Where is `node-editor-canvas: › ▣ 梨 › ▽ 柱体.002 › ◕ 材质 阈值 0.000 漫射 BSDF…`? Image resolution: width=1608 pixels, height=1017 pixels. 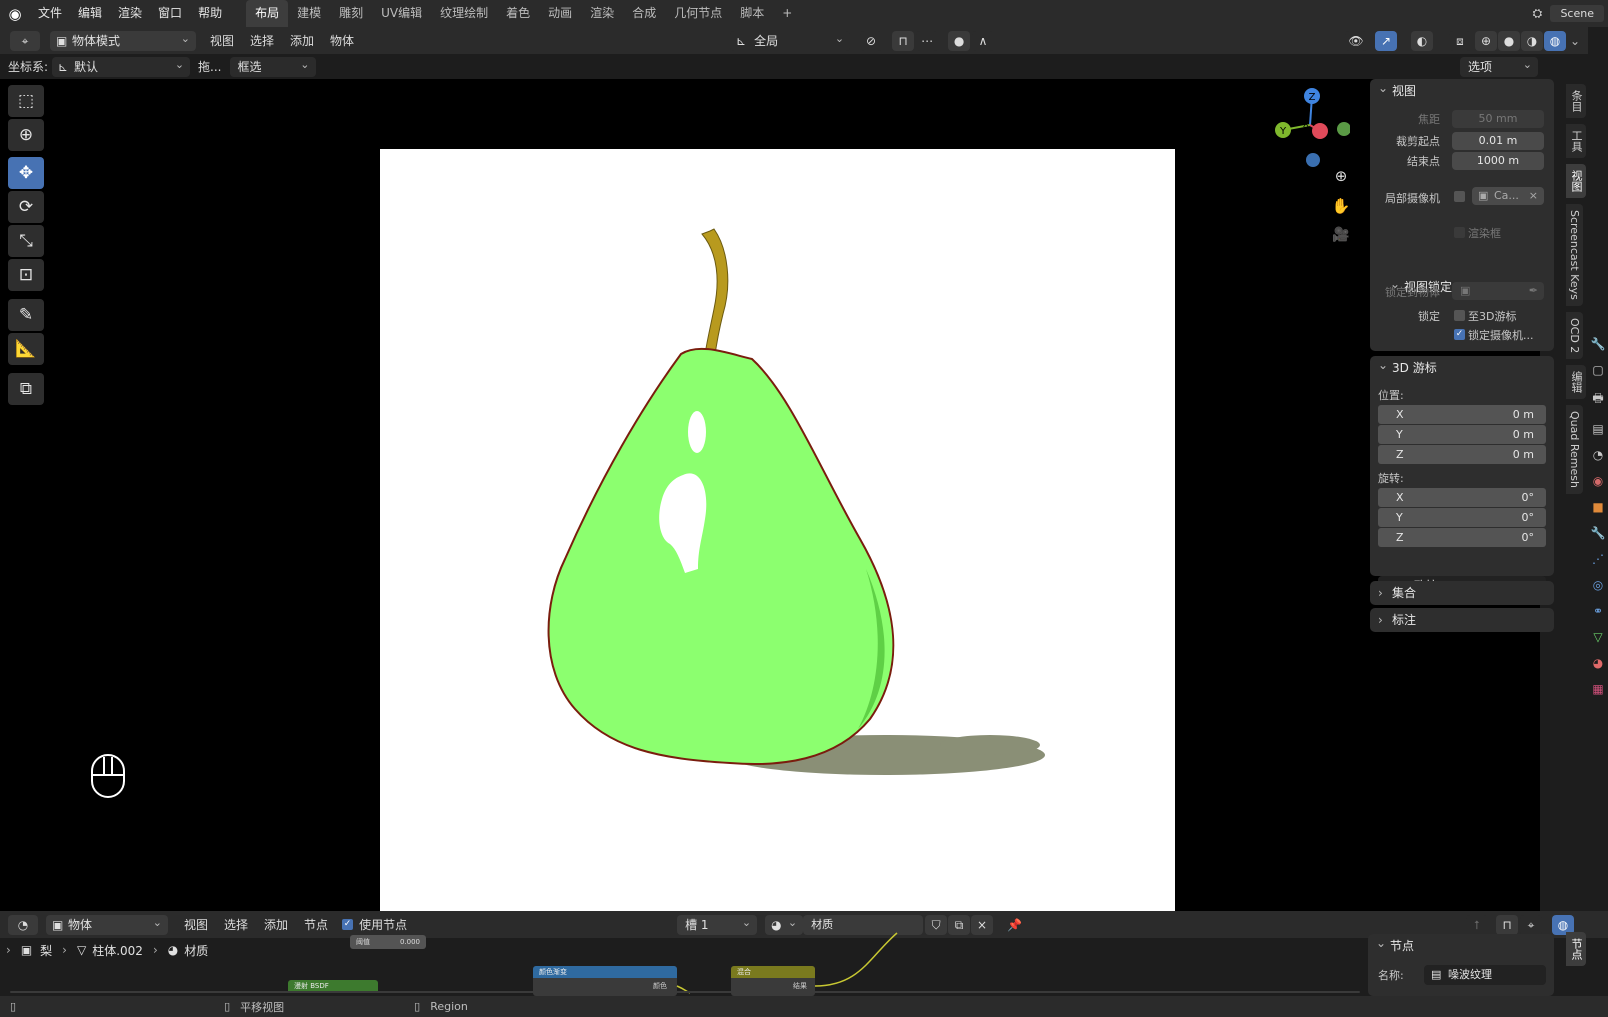 node-editor-canvas: › ▣ 梨 › ▽ 柱体.002 › ◕ 材质 阈值 0.000 漫射 BSDF… is located at coordinates (804, 963).